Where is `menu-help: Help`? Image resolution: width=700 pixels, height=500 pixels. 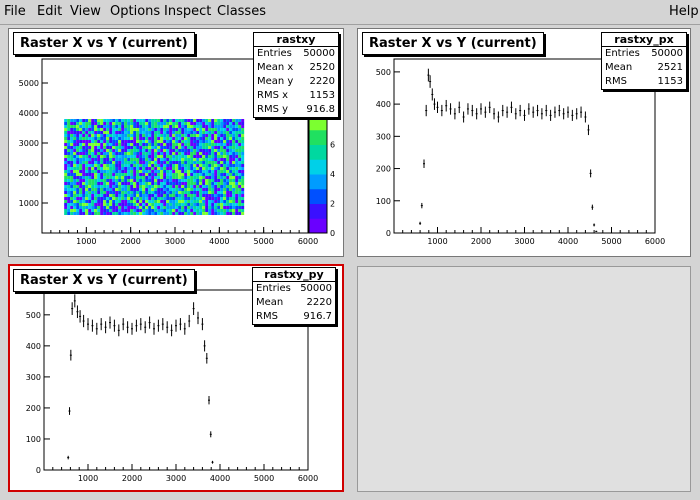 menu-help: Help is located at coordinates (684, 11).